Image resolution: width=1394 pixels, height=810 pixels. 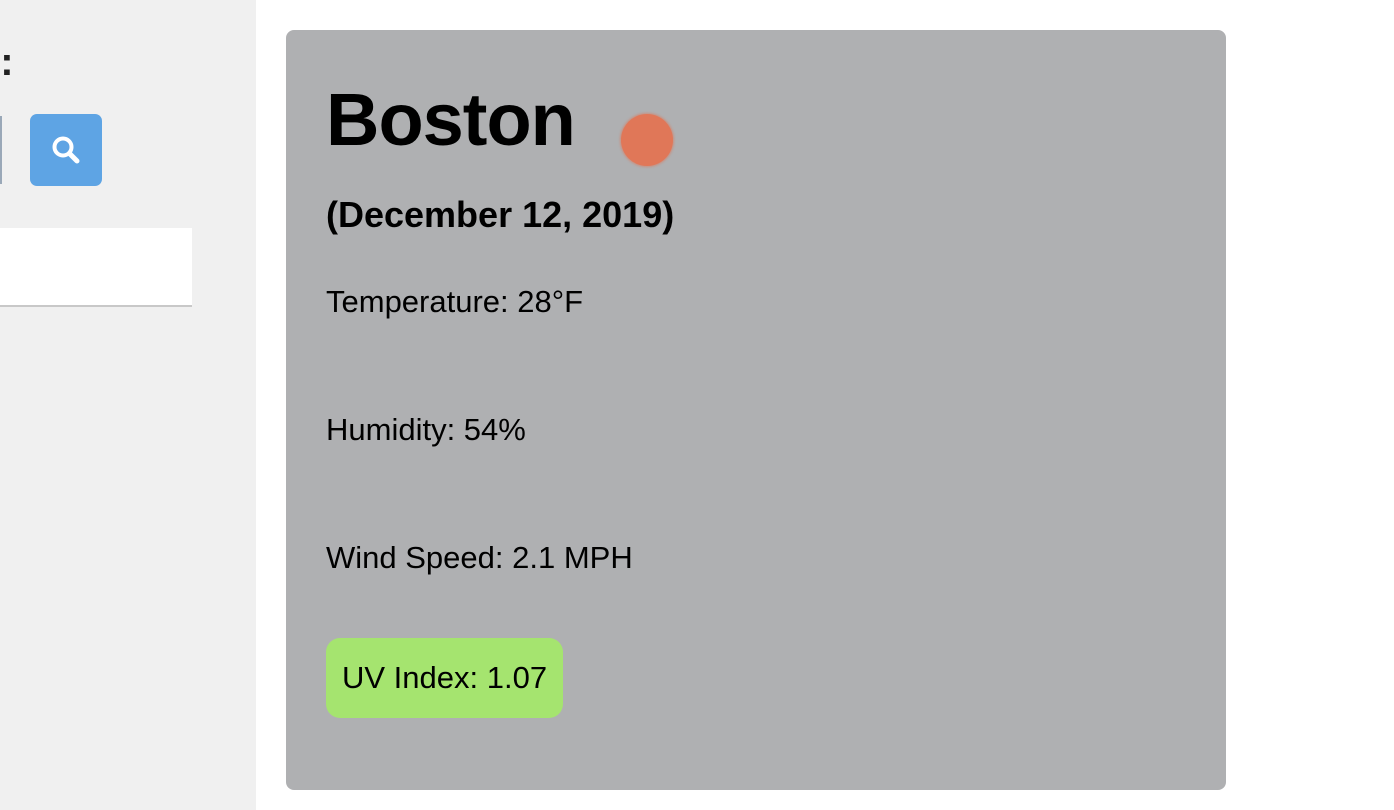 I want to click on search-button, so click(x=66, y=150).